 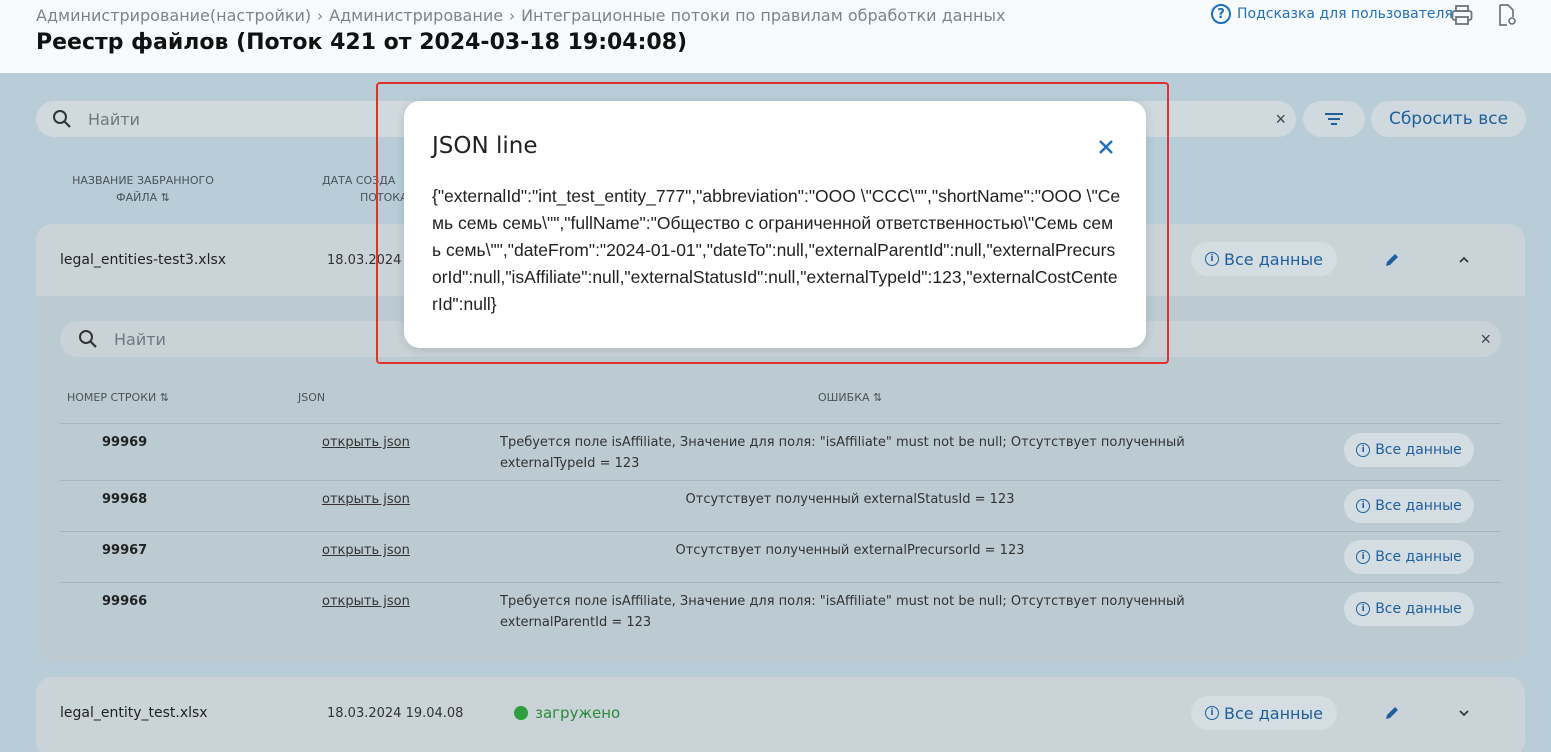 I want to click on file-date: 18.03.2024 19.04.08, so click(x=395, y=713).